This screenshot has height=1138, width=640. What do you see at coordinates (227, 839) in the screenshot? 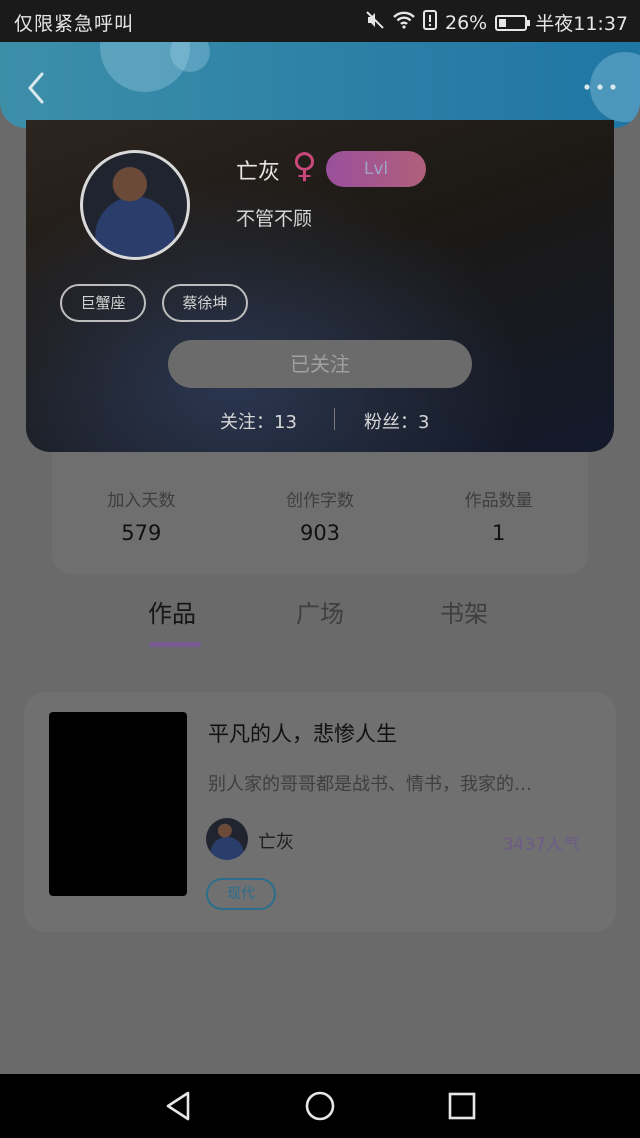
I see `author-avatar` at bounding box center [227, 839].